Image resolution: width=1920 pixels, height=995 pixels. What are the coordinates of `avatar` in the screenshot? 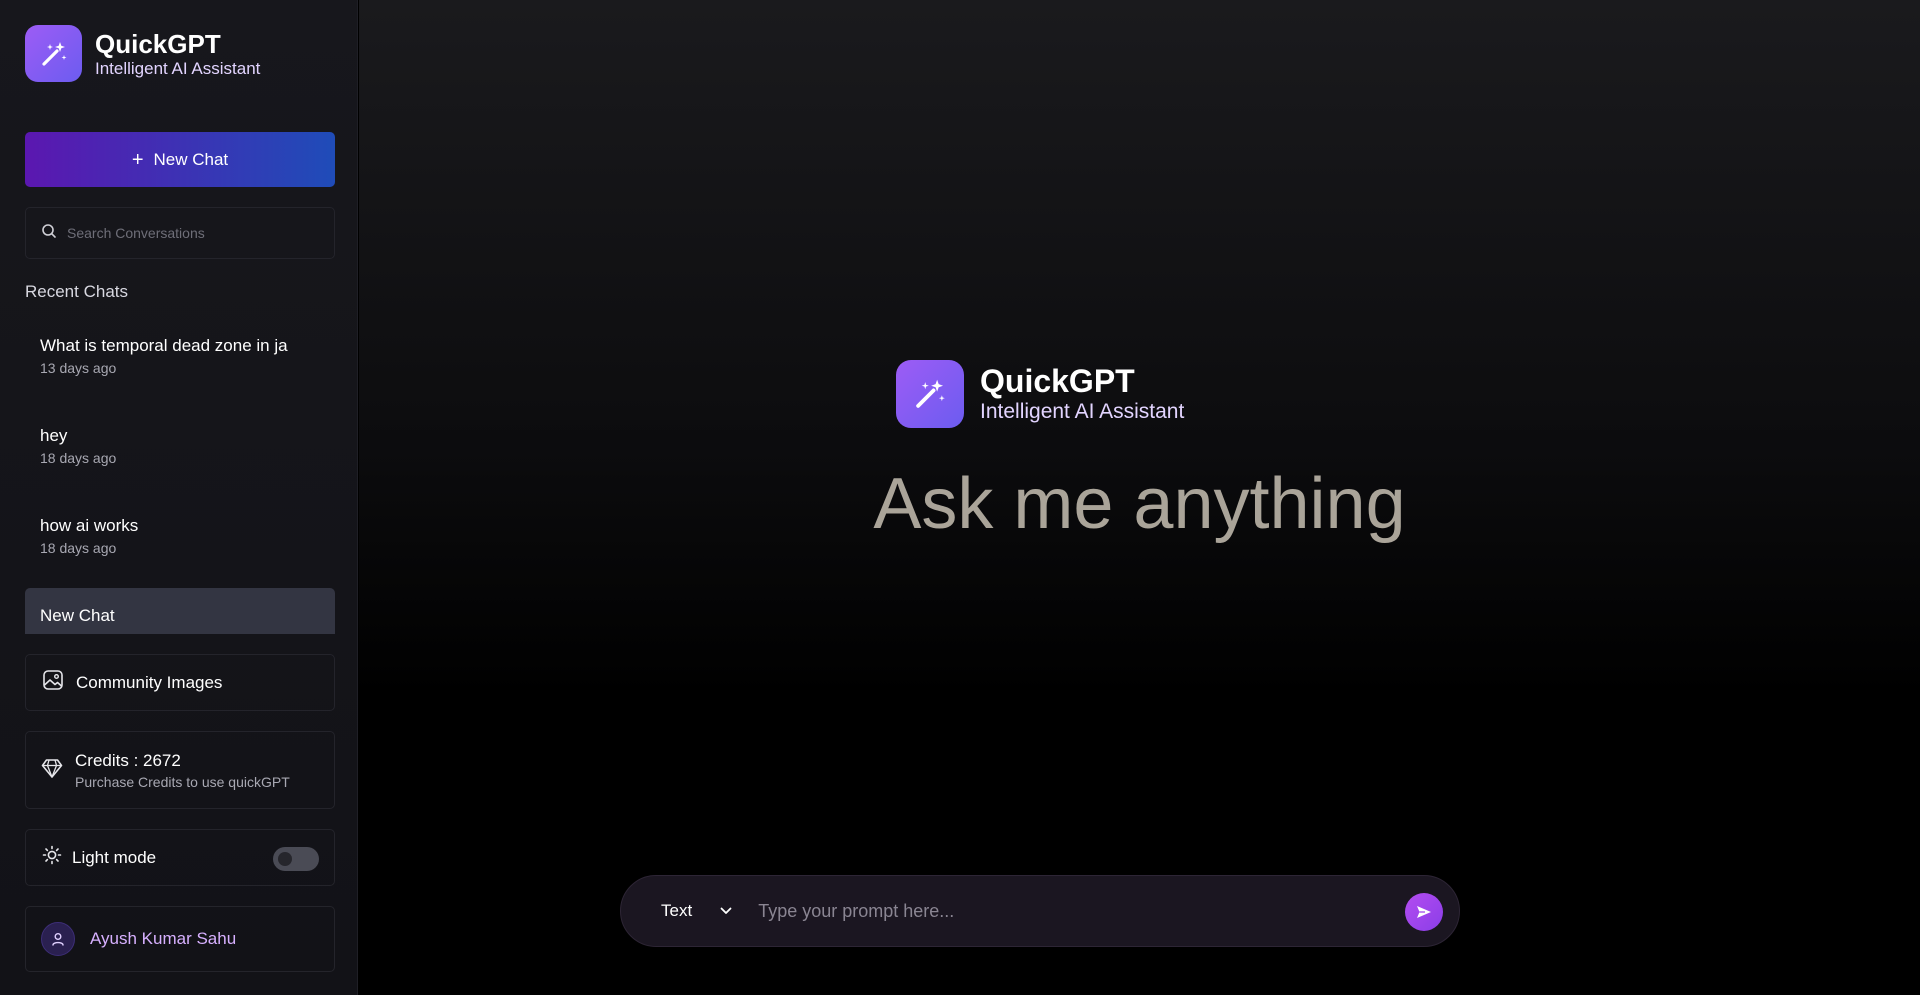 It's located at (58, 939).